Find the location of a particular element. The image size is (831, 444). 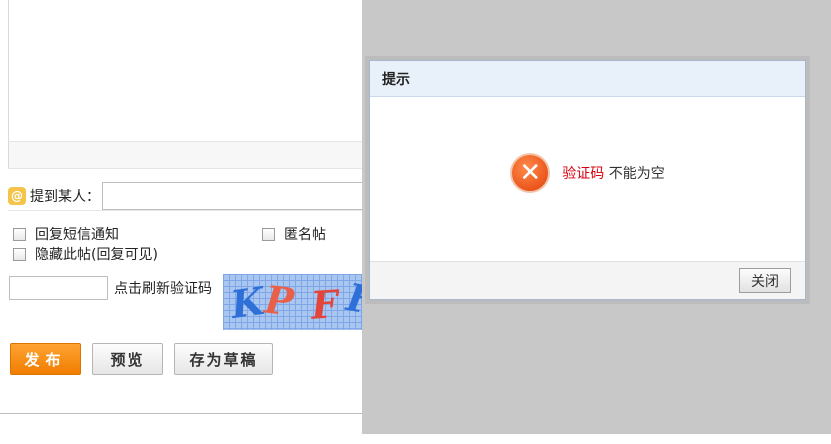

captcha-char: K is located at coordinates (248, 302).